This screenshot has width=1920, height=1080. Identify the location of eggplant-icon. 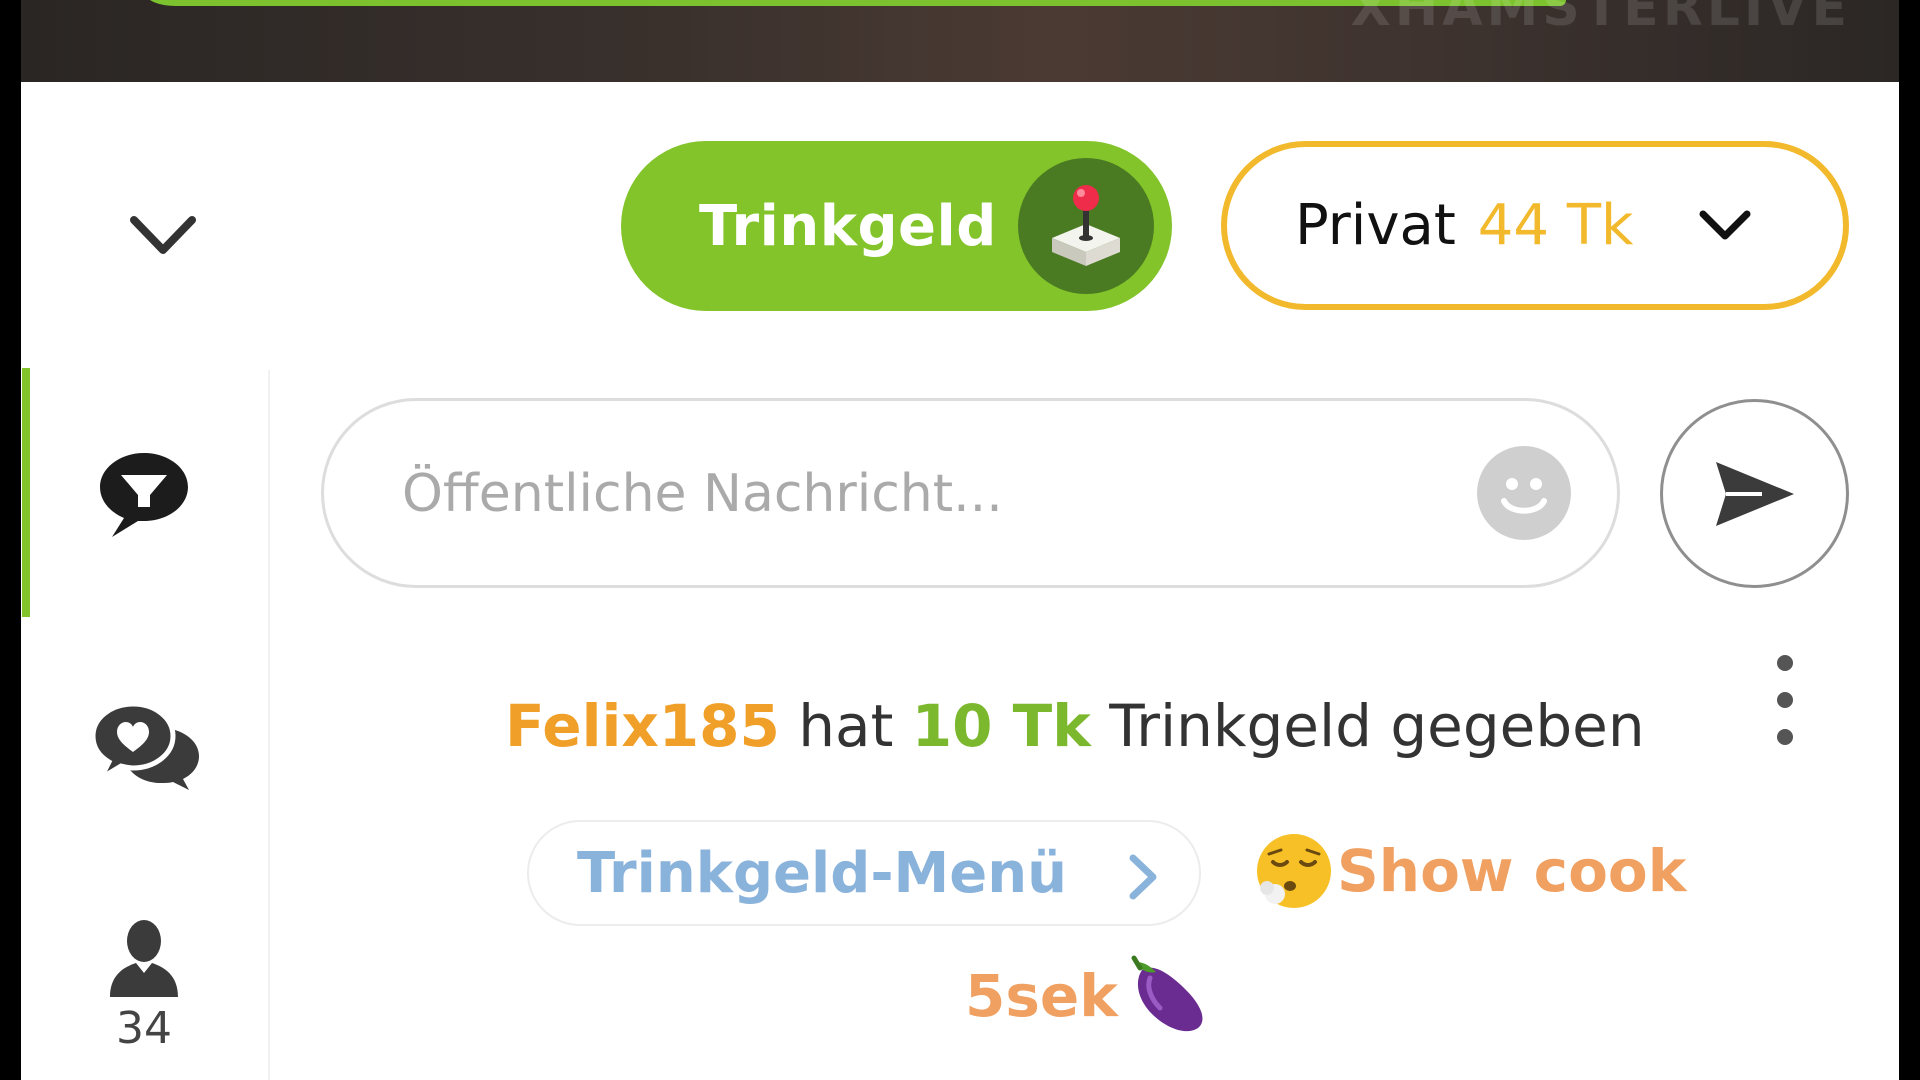
(1167, 993).